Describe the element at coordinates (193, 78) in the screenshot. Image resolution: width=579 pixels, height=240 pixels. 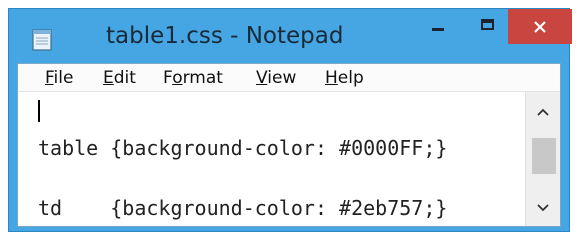
I see `menu-format: Format` at that location.